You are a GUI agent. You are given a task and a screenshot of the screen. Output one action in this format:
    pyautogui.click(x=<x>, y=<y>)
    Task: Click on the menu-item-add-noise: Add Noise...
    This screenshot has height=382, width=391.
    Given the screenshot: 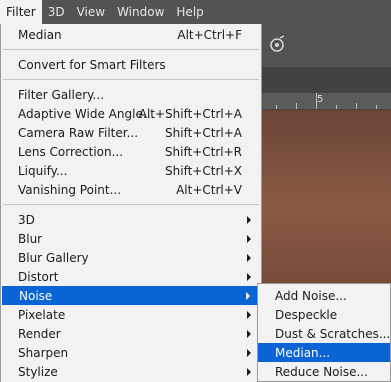 What is the action you would take?
    pyautogui.click(x=324, y=295)
    